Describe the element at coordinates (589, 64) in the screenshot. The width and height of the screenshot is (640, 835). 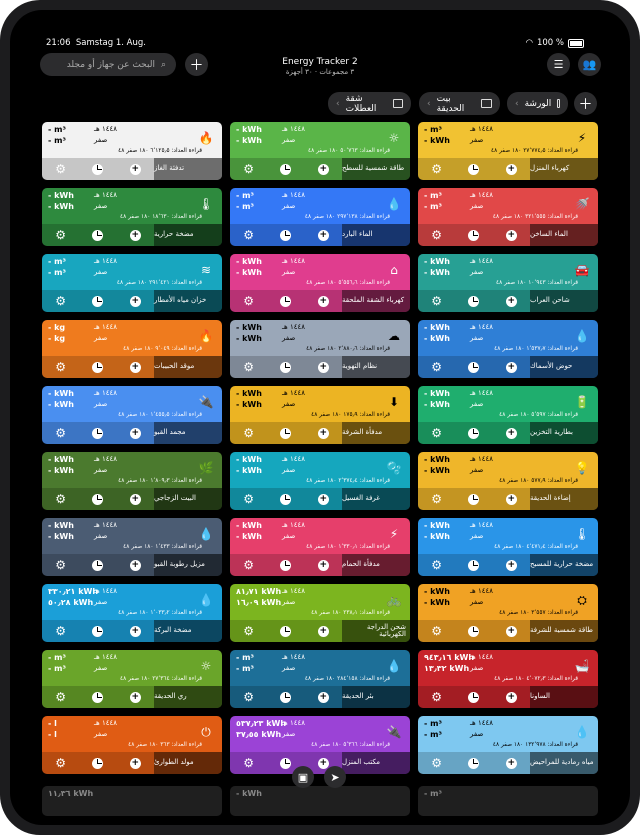
I see `sharing-icon: 👥` at that location.